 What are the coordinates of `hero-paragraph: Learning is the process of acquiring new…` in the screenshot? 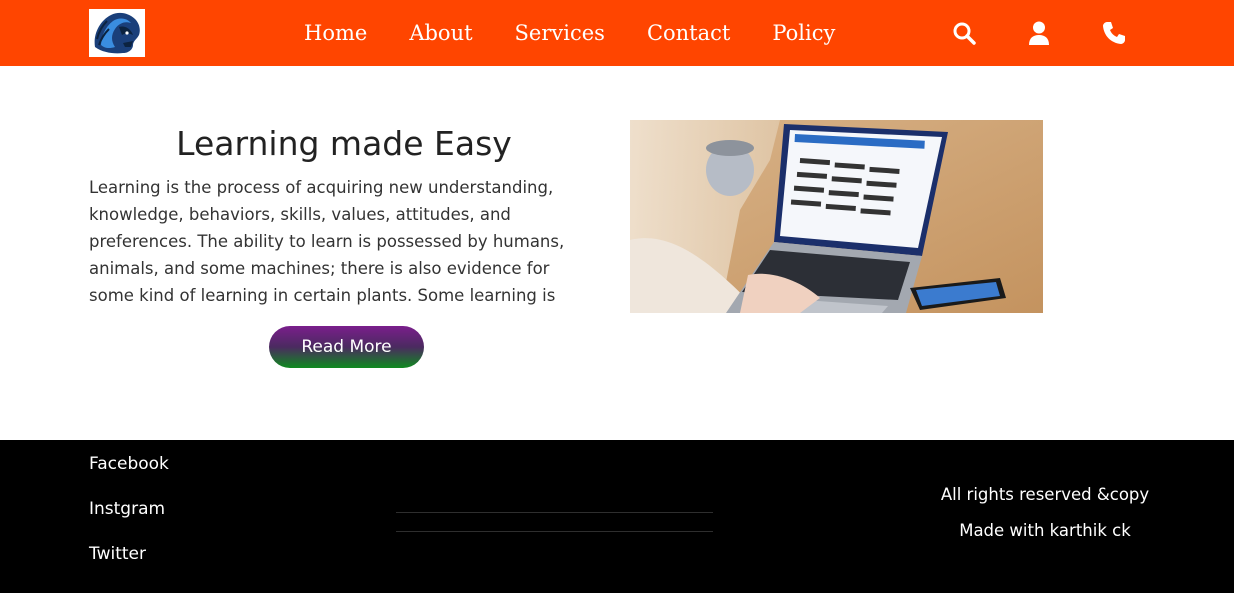 It's located at (327, 241).